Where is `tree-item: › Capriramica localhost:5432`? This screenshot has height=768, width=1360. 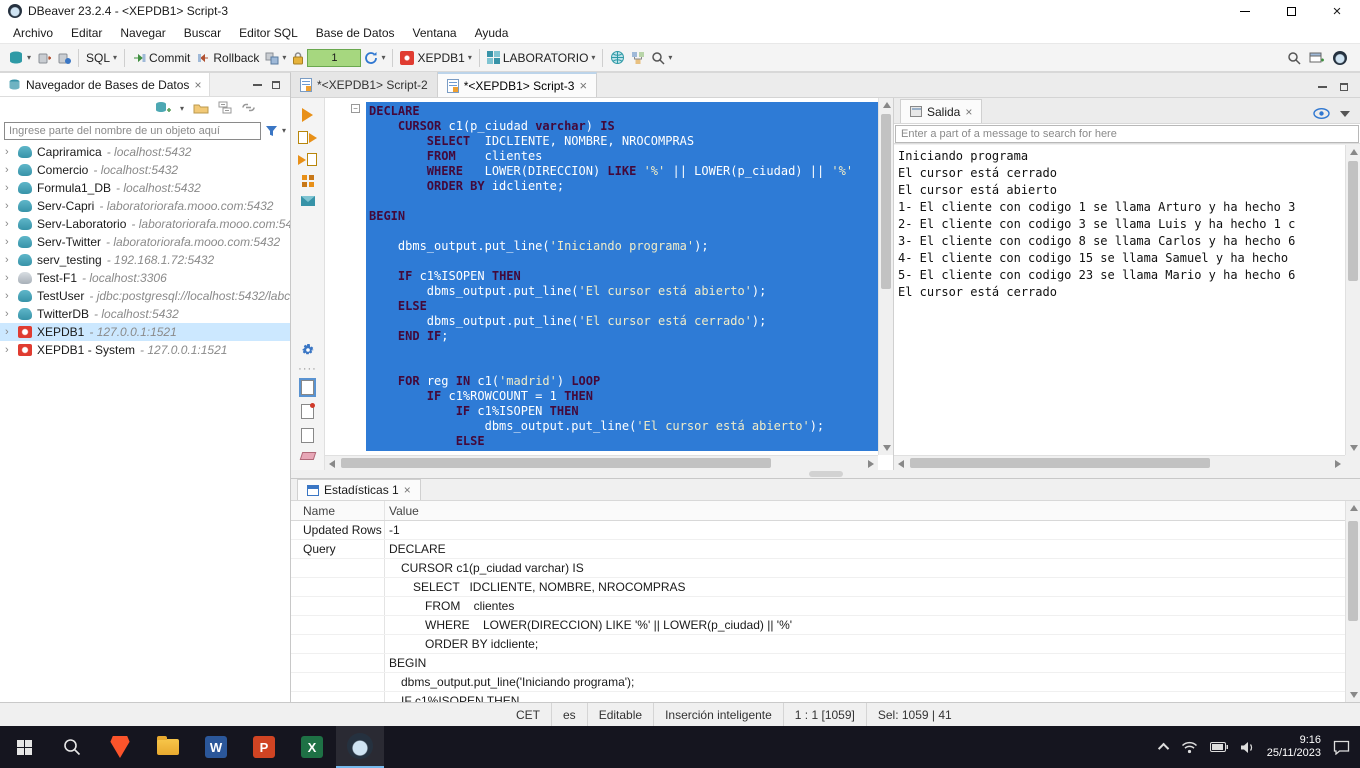
tree-item: › Capriramica localhost:5432 is located at coordinates (145, 152).